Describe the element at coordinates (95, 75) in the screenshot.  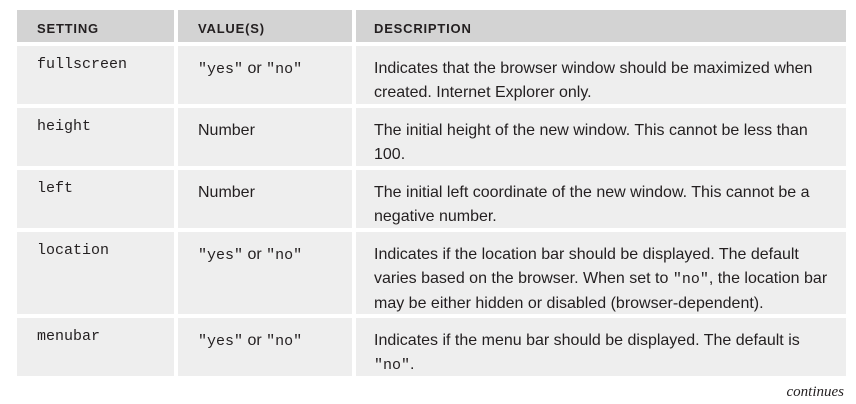
I see `setting-name: fullscreen` at that location.